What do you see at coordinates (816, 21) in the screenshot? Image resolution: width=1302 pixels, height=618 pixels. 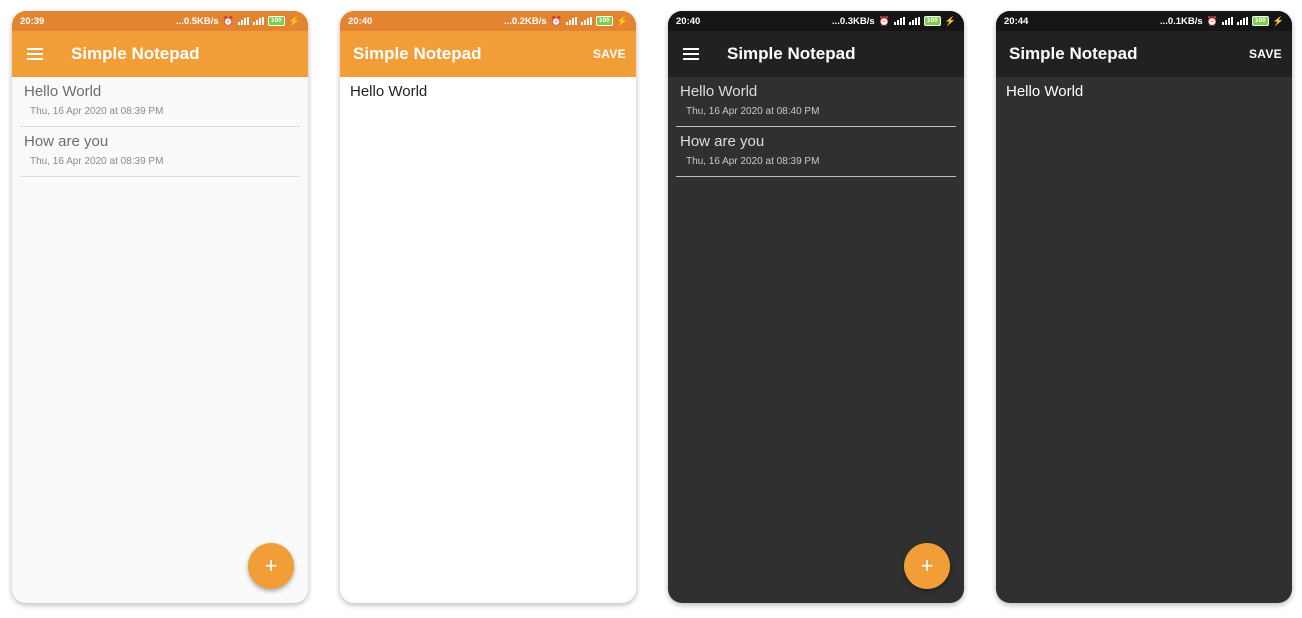 I see `status-bar: 20:40 ...0.3KB/s ⏰ 100 ⚡` at bounding box center [816, 21].